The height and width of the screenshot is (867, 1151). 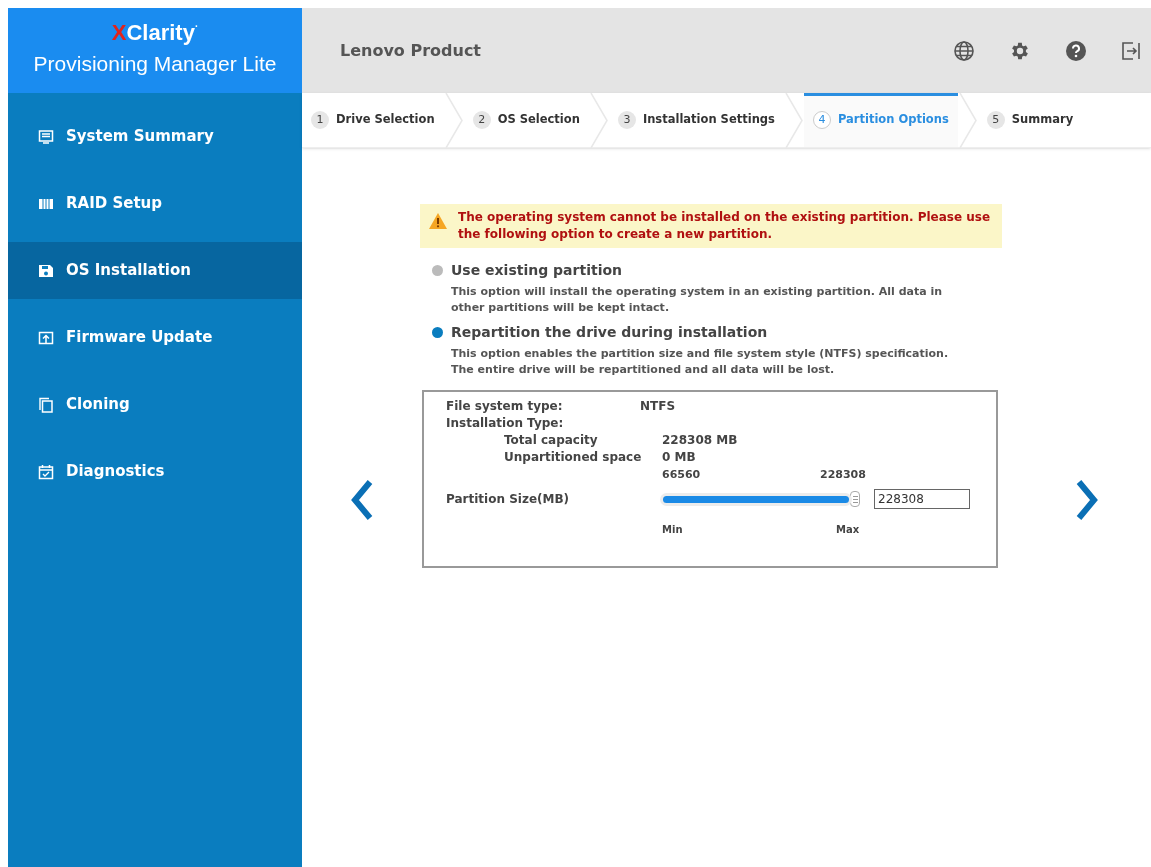 I want to click on next-button, so click(x=1087, y=500).